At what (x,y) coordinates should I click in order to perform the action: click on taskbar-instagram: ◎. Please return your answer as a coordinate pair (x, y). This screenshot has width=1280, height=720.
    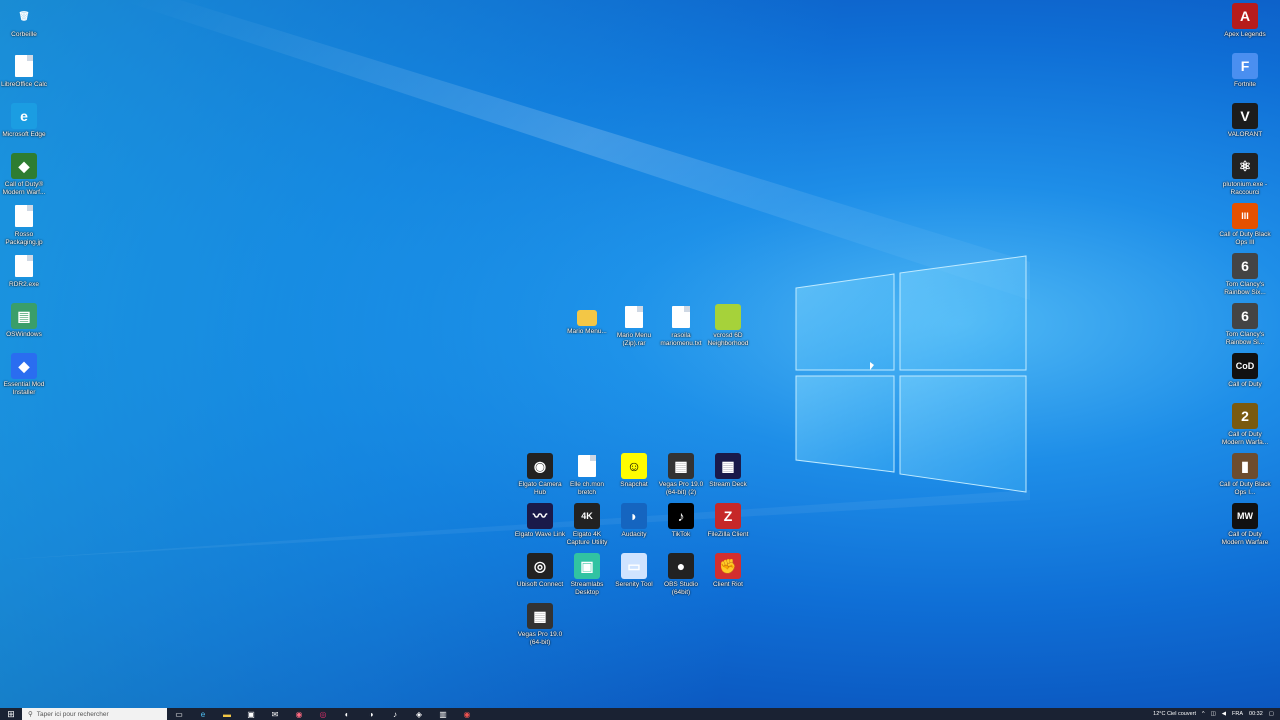
    Looking at the image, I should click on (323, 714).